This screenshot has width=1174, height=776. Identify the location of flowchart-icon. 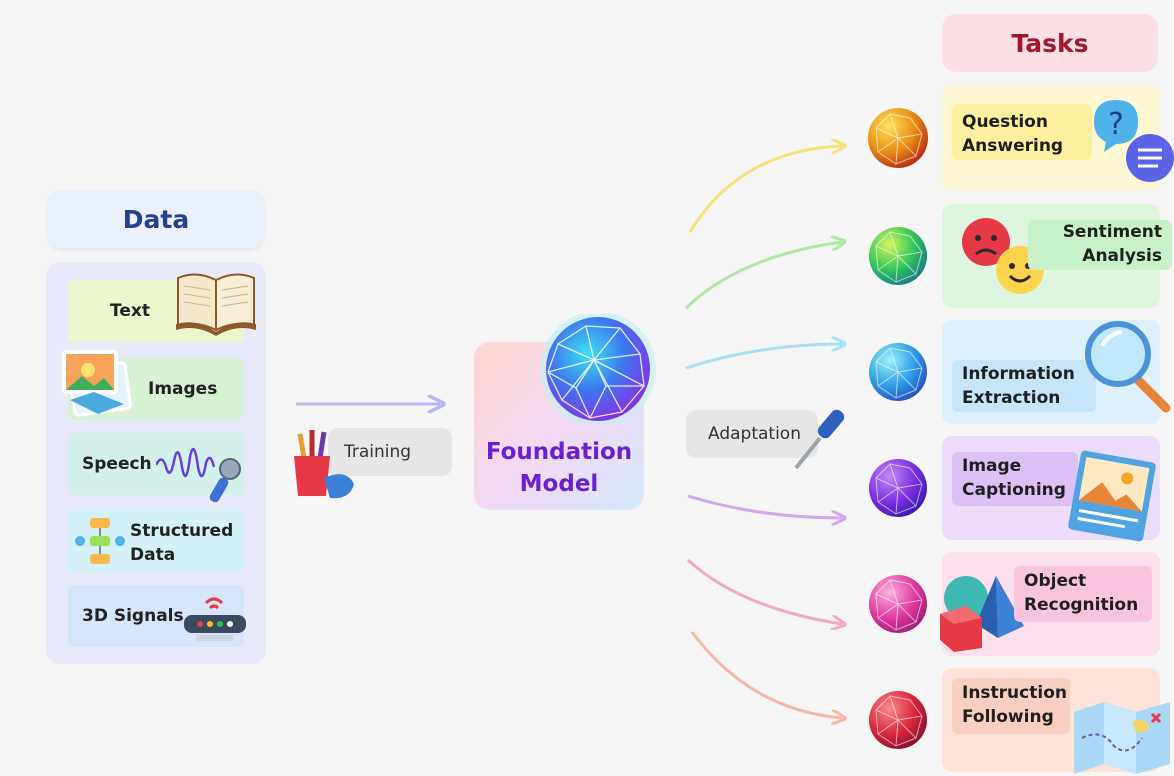
(100, 541).